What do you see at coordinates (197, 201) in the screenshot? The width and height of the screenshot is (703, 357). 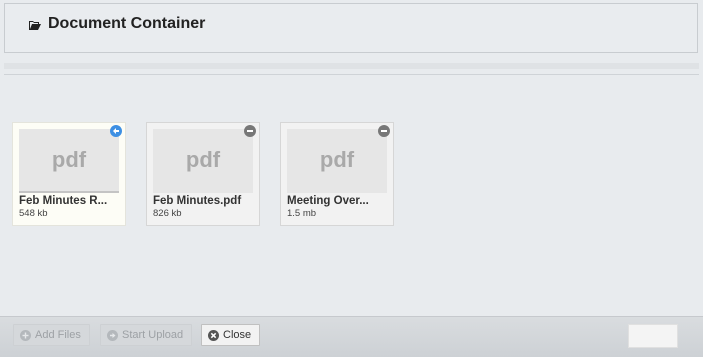 I see `file-name: Feb Minutes.pdf` at bounding box center [197, 201].